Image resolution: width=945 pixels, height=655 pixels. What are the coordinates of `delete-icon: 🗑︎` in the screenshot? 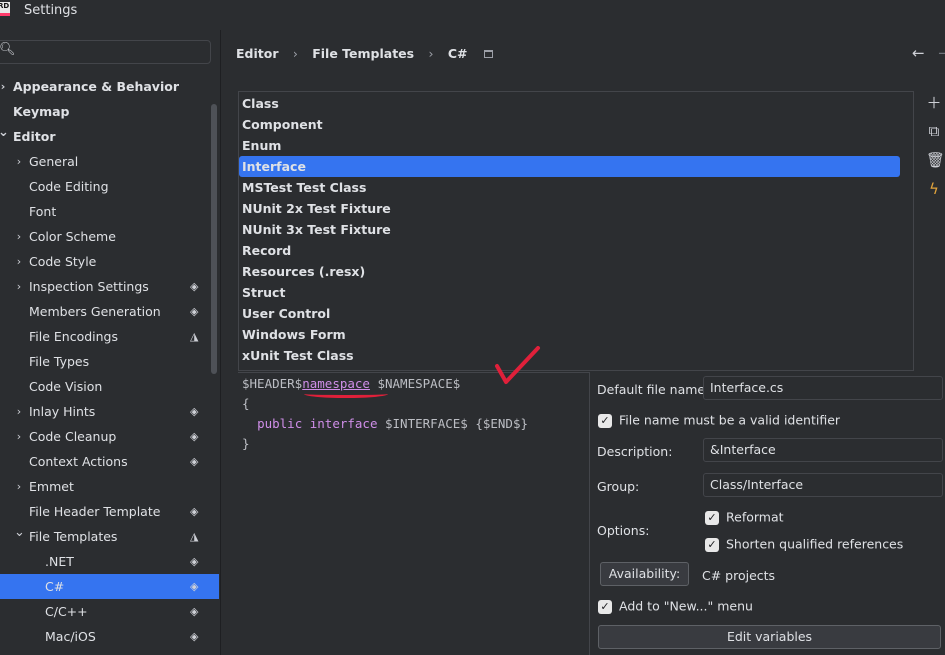 It's located at (935, 160).